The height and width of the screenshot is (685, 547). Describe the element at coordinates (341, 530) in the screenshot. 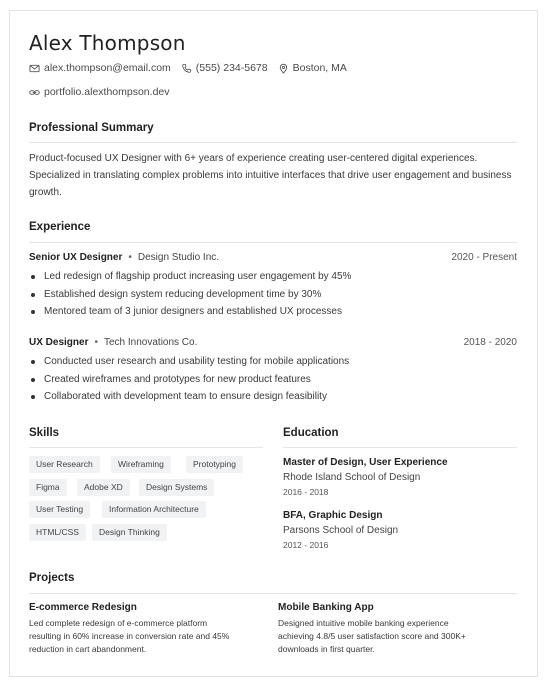

I see `edu-school: Parsons School of Design` at that location.